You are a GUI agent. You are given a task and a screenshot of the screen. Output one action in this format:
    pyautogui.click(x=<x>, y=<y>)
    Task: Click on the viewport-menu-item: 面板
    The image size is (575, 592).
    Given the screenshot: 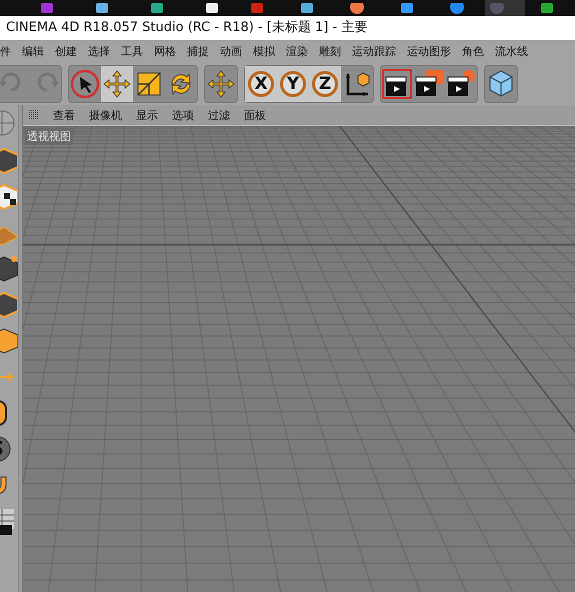 What is the action you would take?
    pyautogui.click(x=255, y=115)
    